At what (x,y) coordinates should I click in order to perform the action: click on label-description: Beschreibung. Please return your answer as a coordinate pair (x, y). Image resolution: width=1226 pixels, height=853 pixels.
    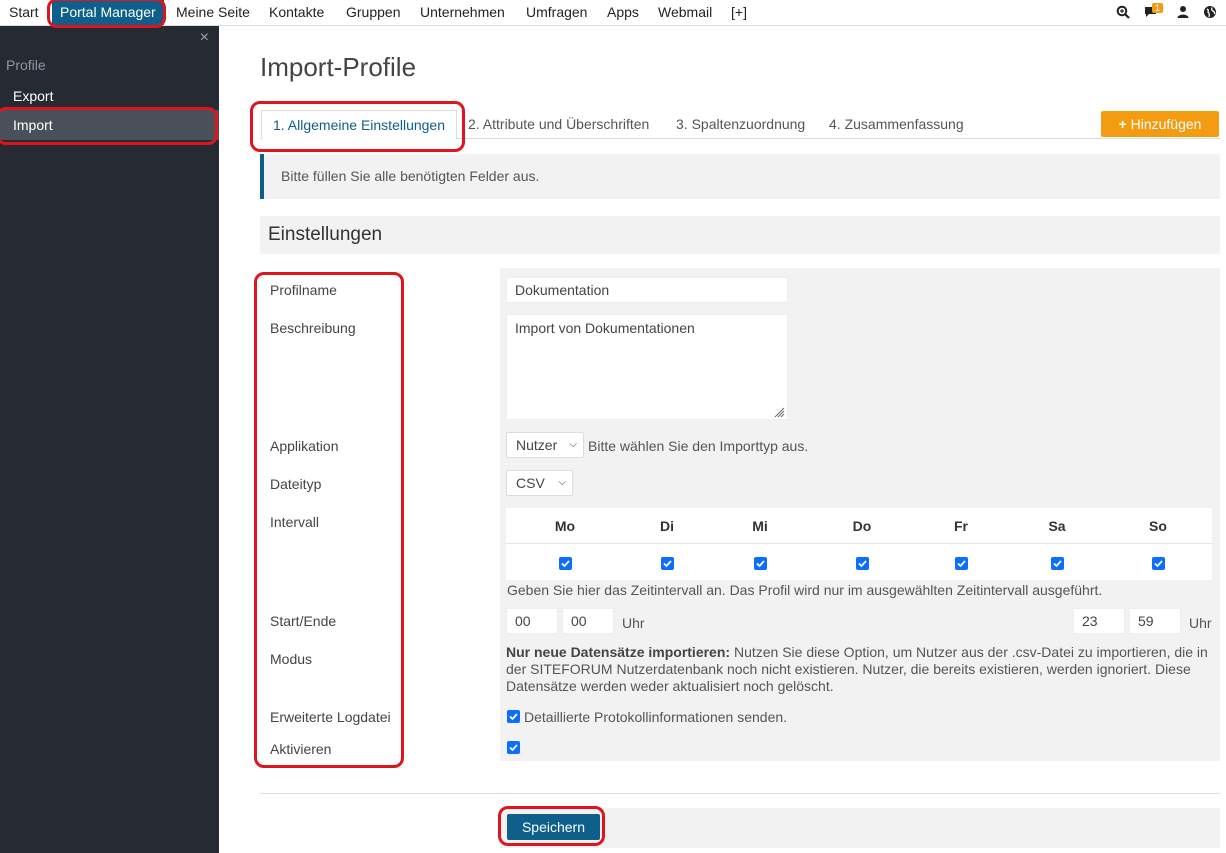
    Looking at the image, I should click on (313, 328).